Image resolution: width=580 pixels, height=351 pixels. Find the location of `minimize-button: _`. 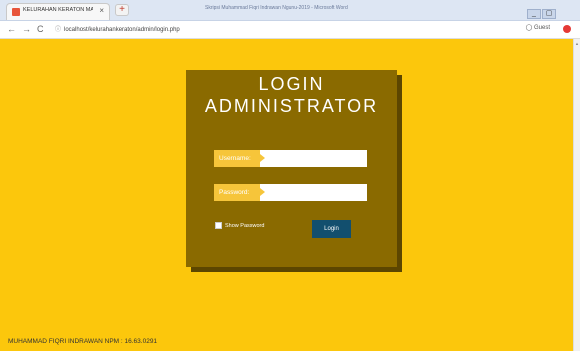

minimize-button: _ is located at coordinates (534, 14).